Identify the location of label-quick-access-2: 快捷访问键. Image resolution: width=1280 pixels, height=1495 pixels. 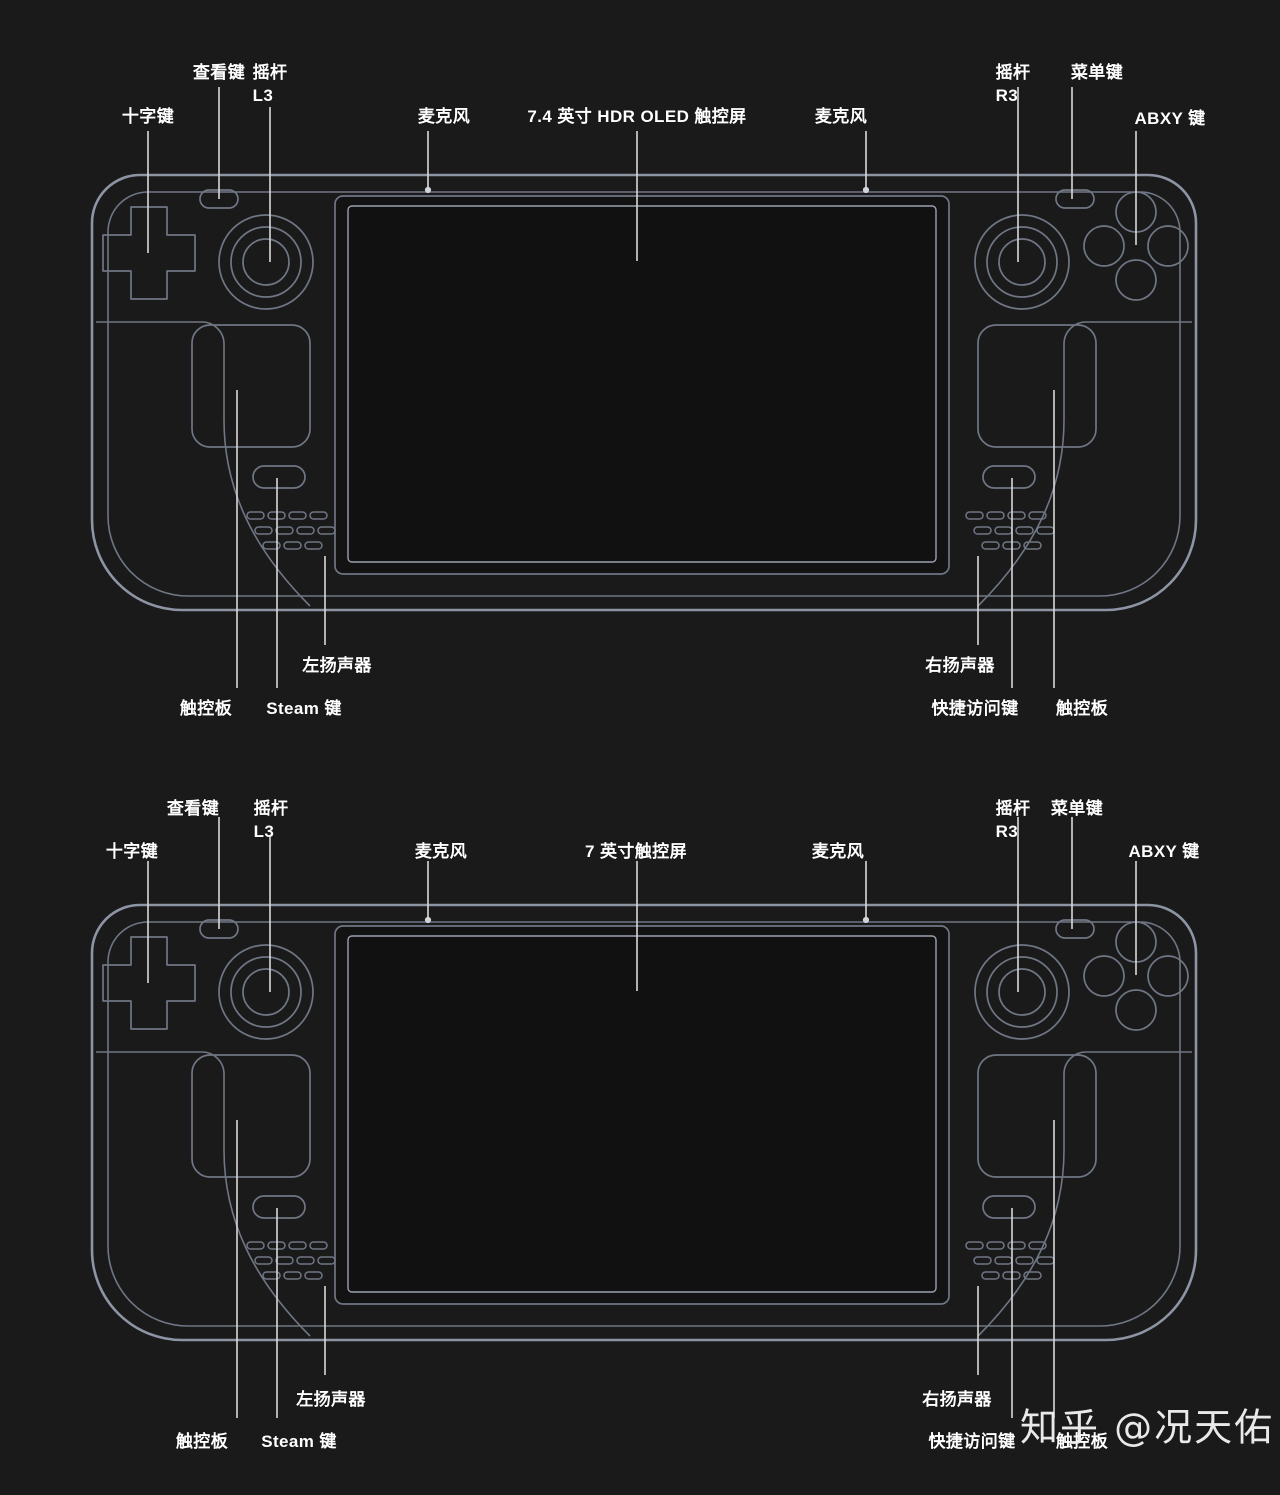
(972, 1441).